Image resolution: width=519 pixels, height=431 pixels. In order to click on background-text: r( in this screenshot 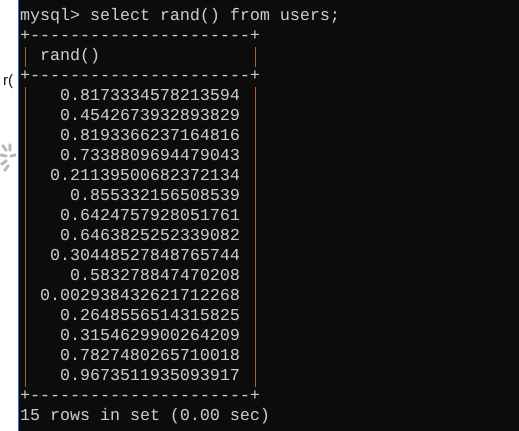, I will do `click(8, 81)`.